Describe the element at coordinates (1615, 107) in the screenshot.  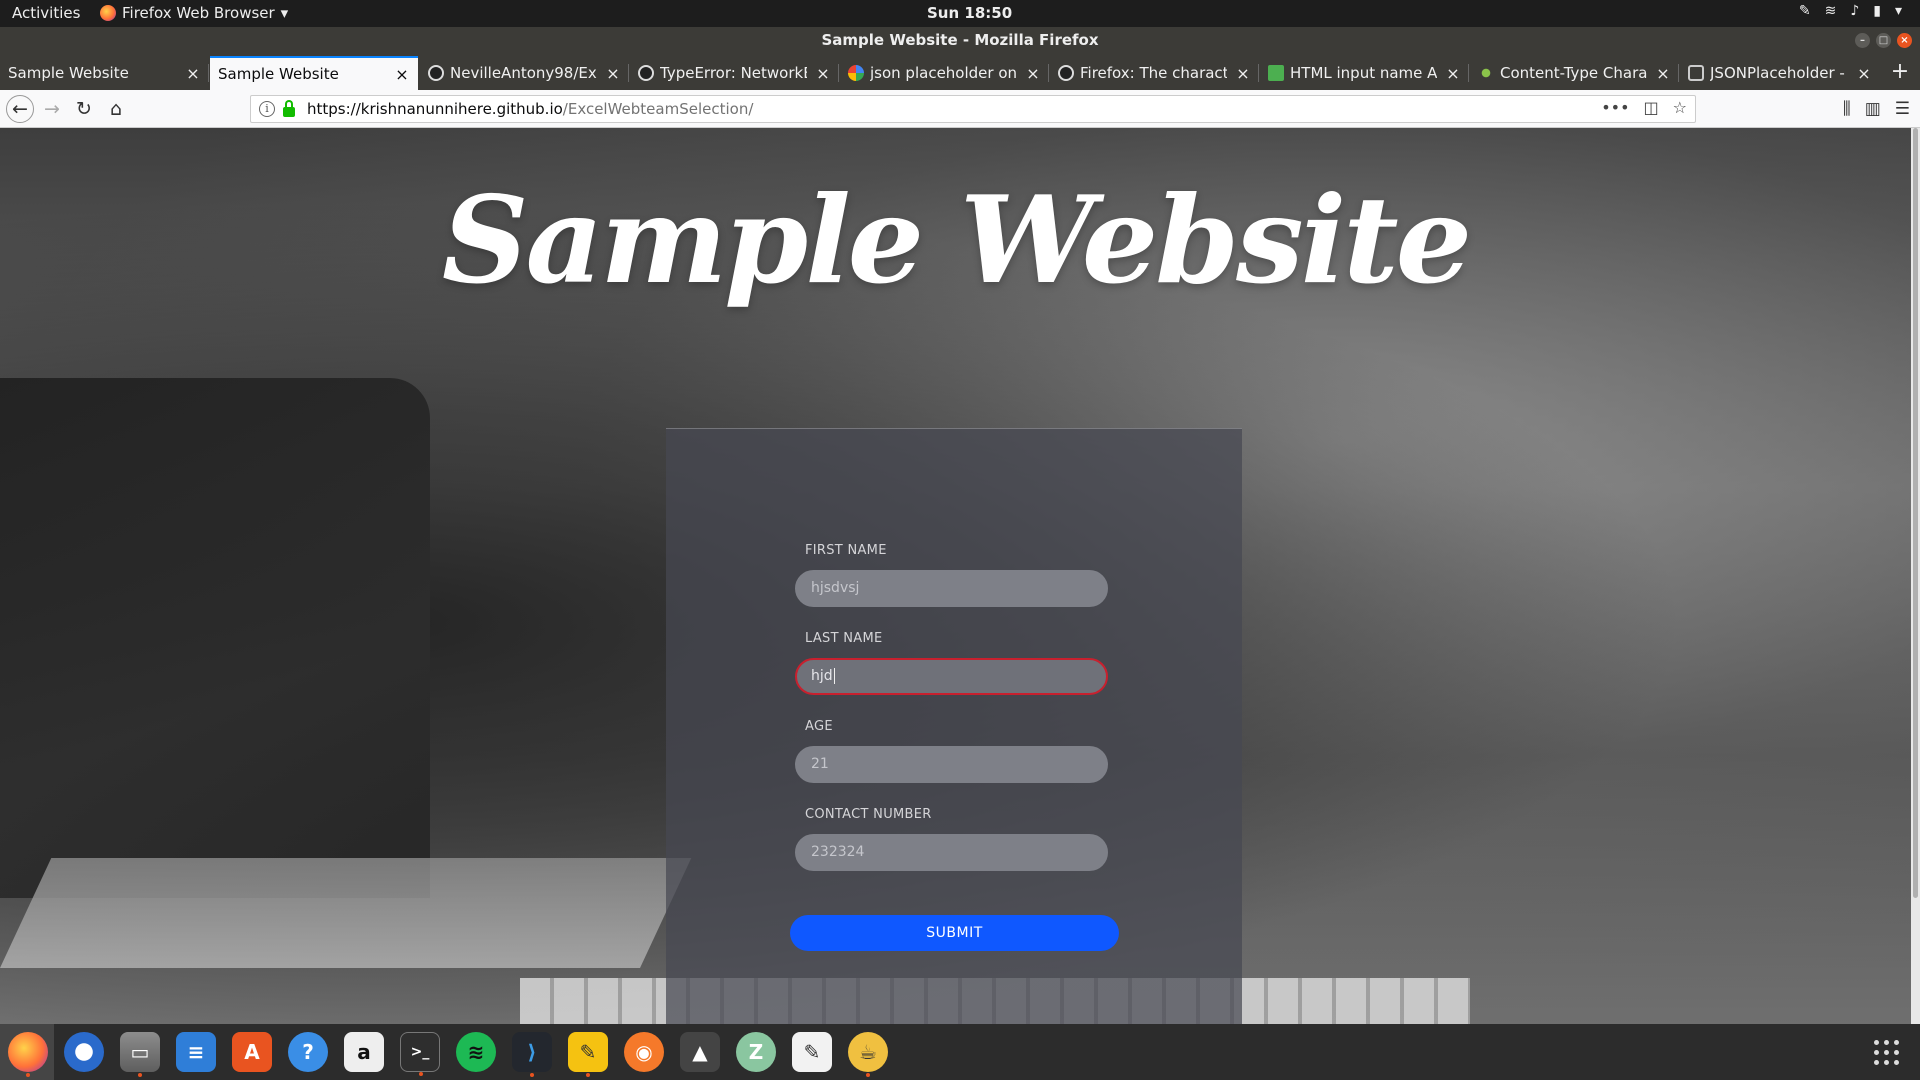
I see `page-actions-icon: •••` at that location.